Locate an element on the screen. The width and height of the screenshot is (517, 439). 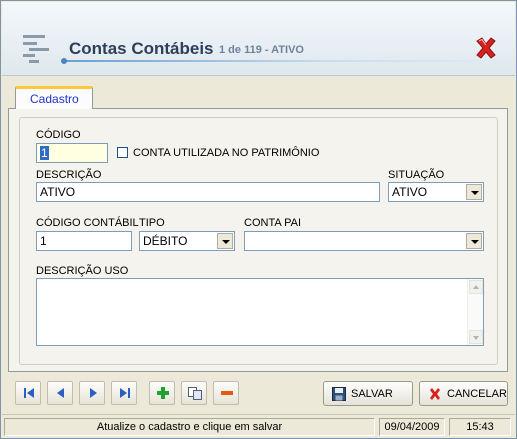
list-icon is located at coordinates (36, 49).